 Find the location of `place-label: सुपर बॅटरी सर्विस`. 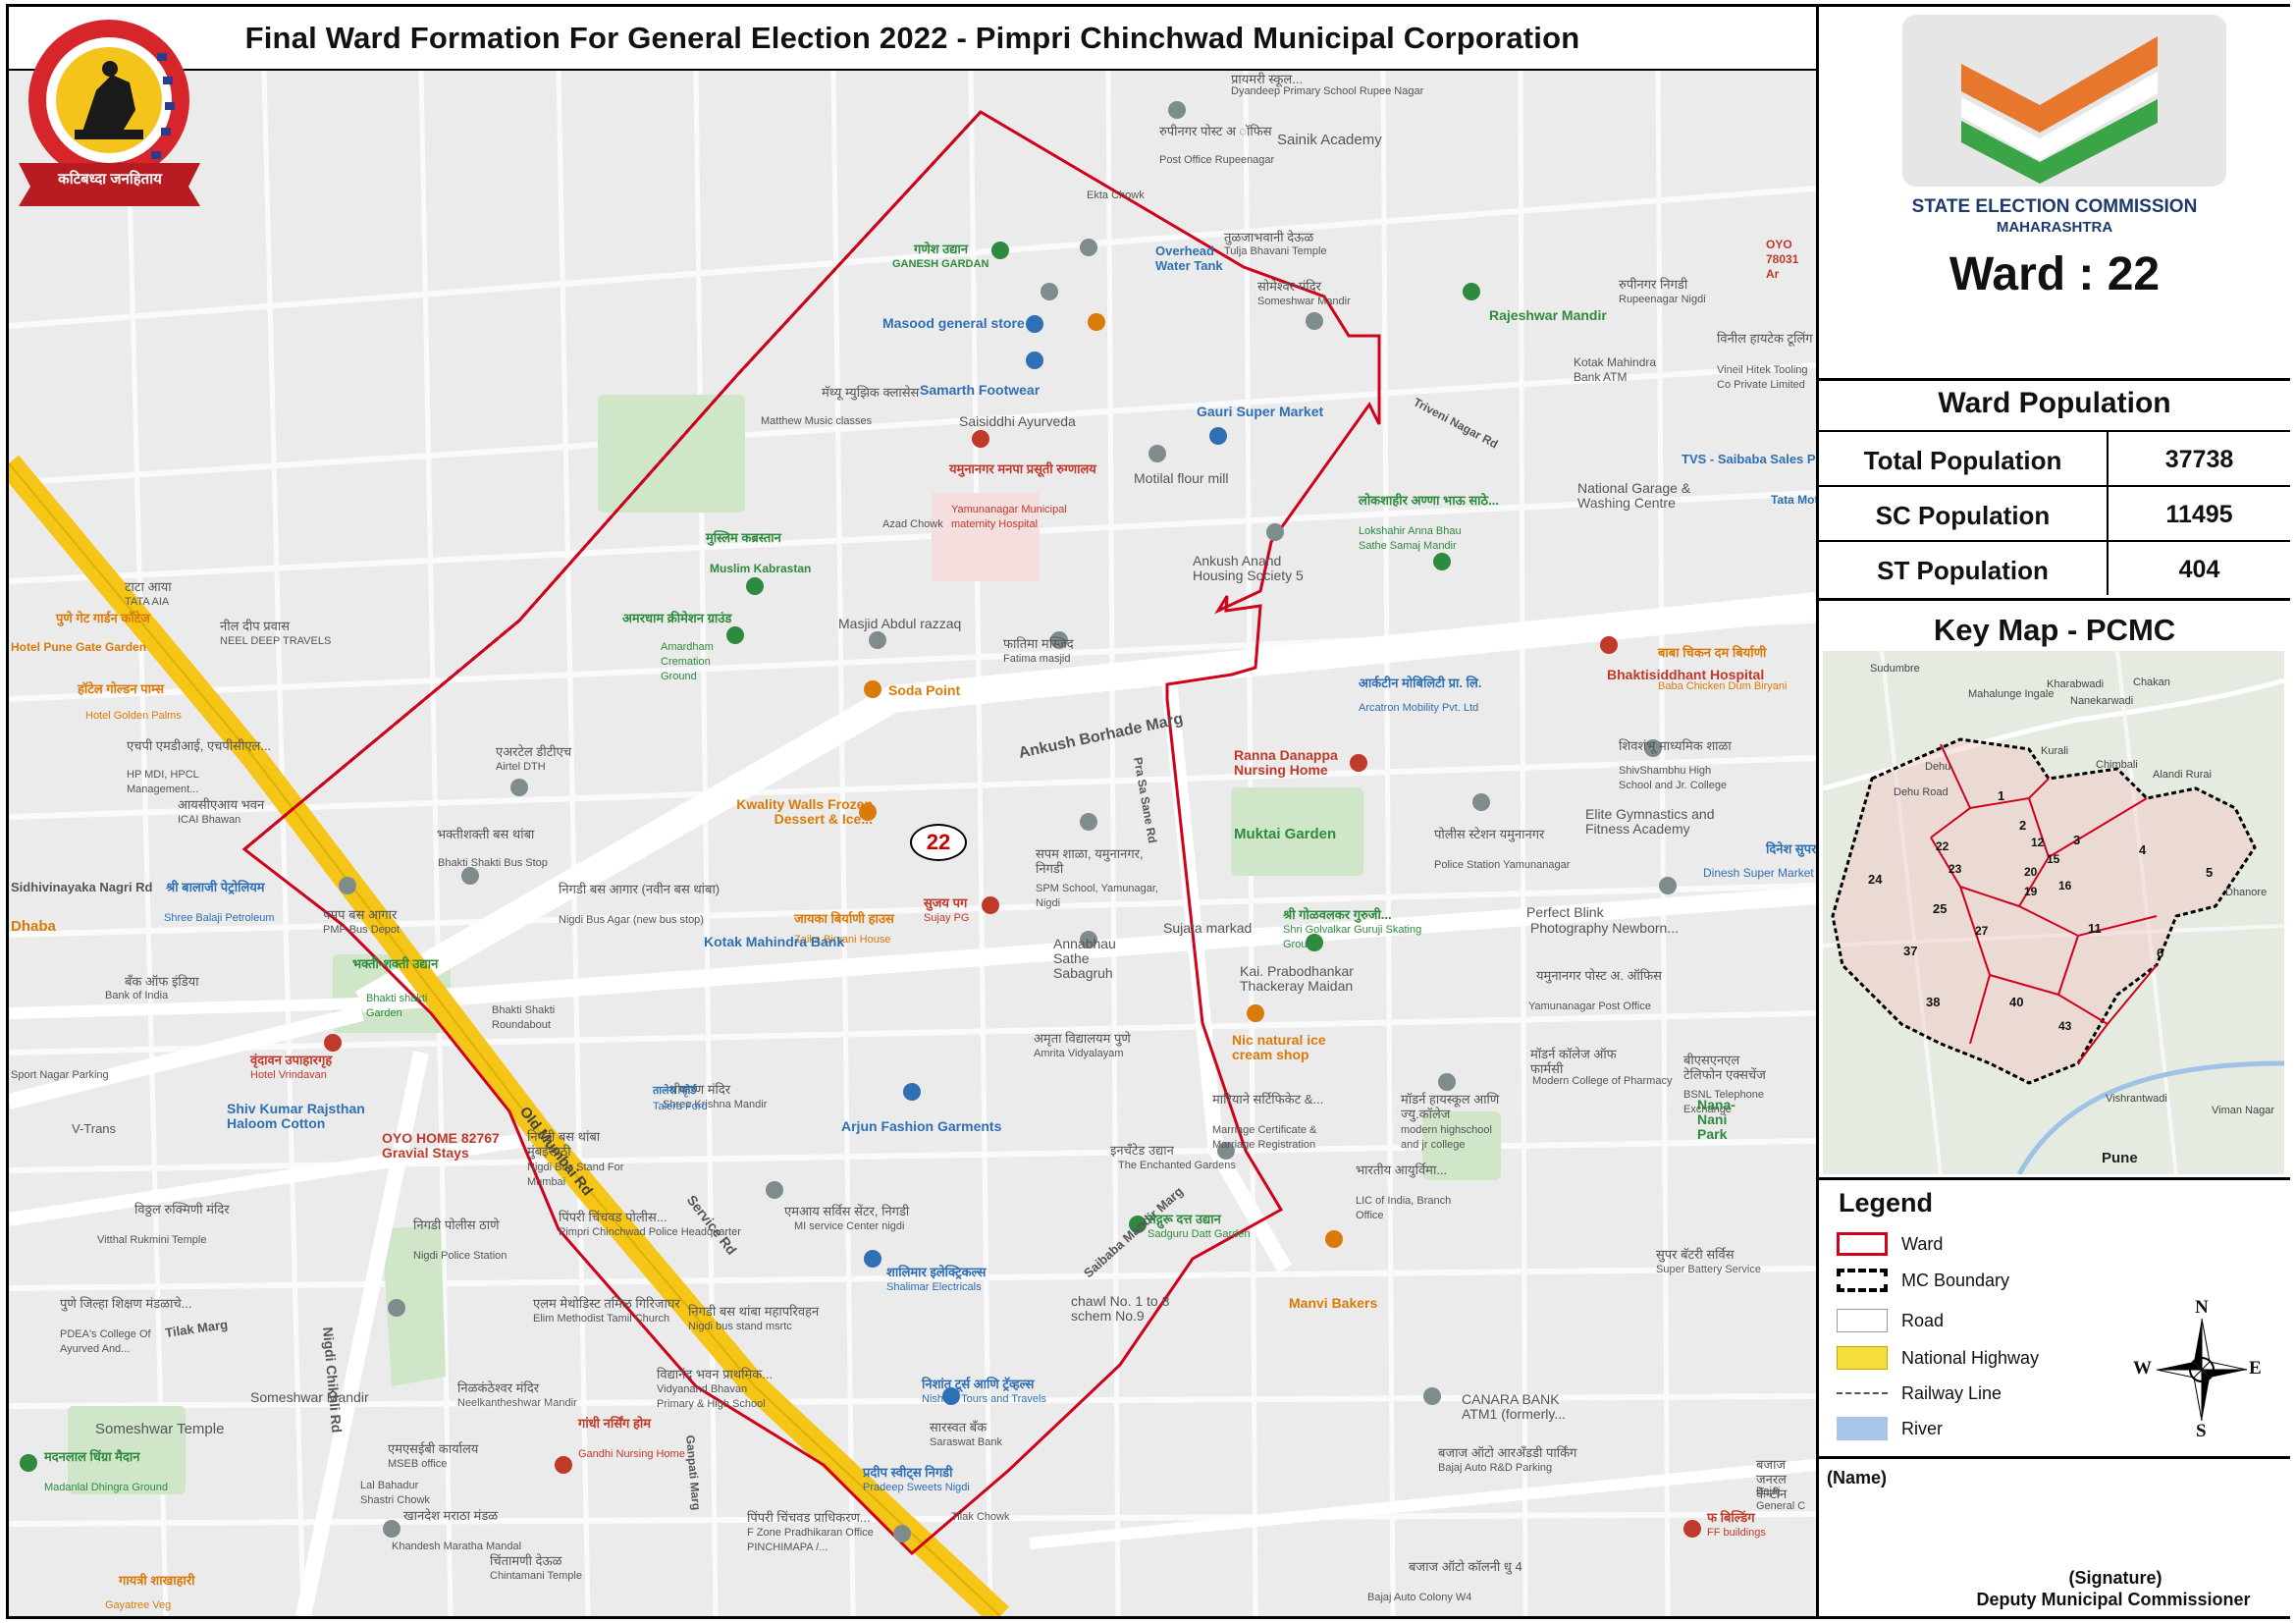

place-label: सुपर बॅटरी सर्विस is located at coordinates (1695, 1254).